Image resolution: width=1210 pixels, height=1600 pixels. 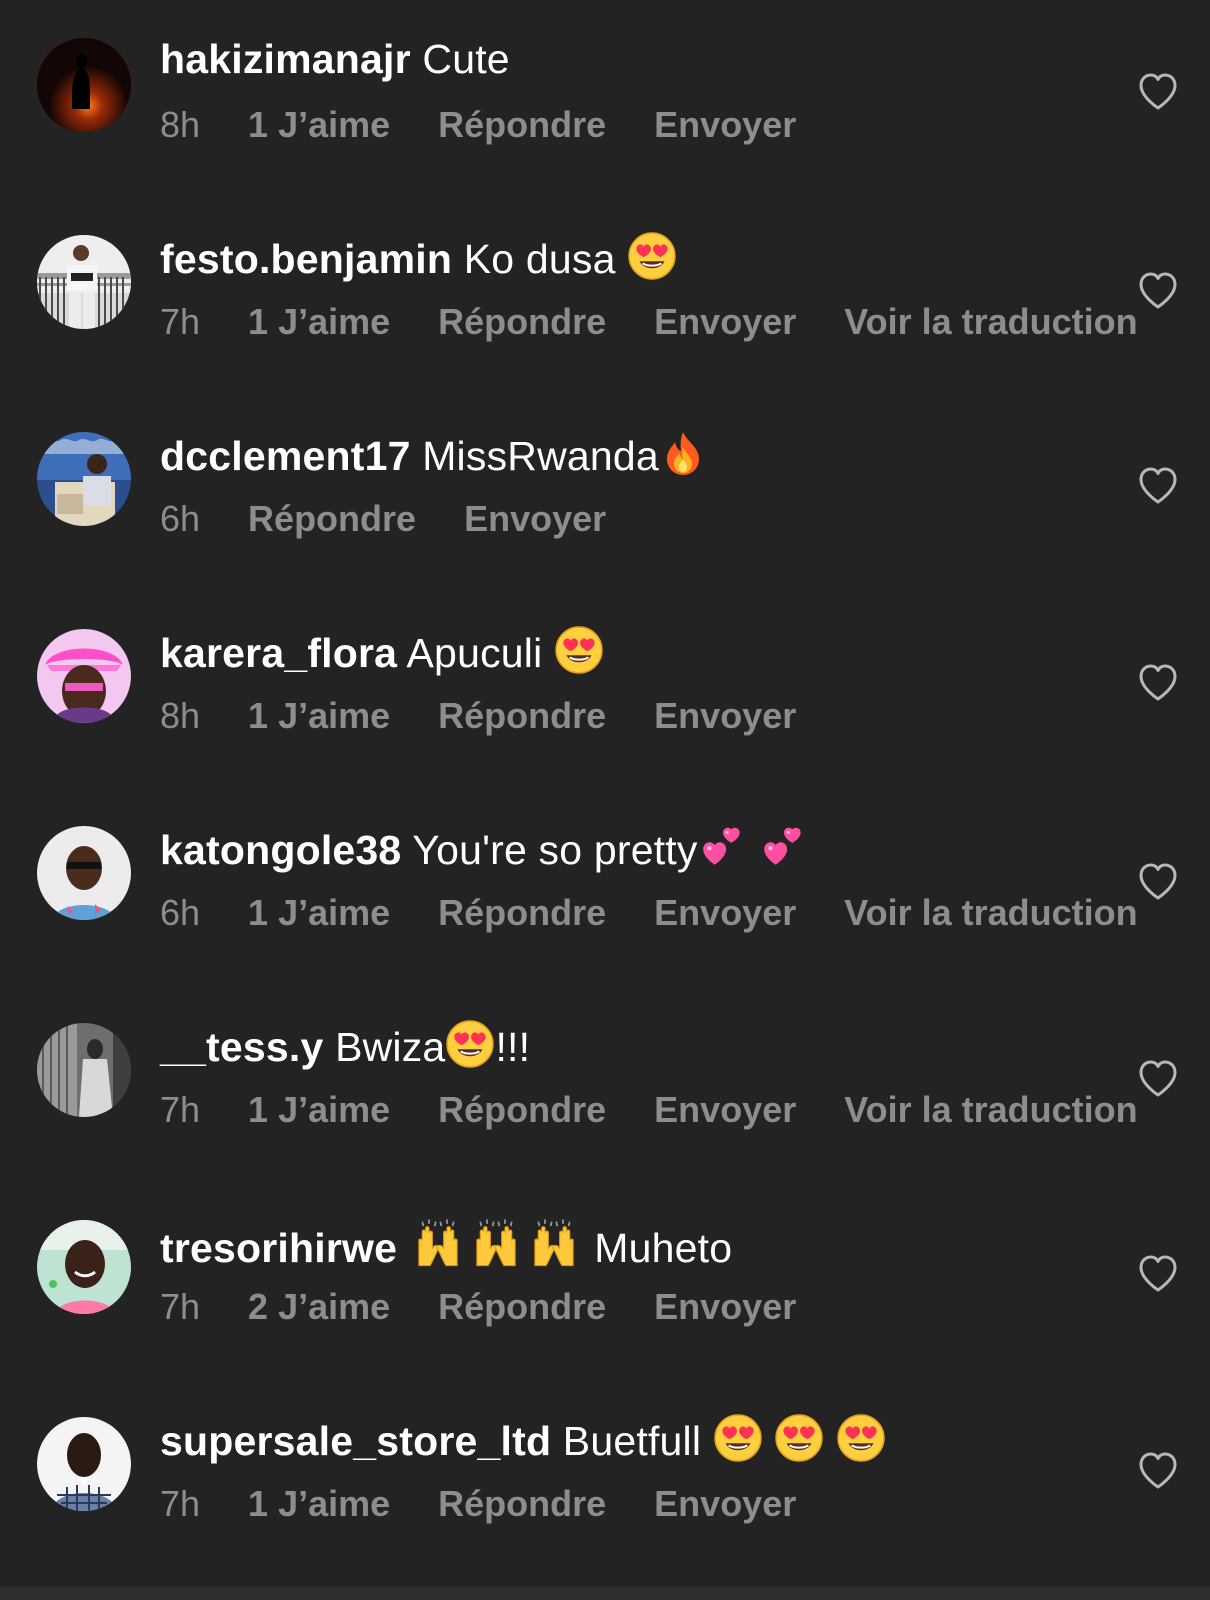 I want to click on comment-text: Cute, so click(x=466, y=59).